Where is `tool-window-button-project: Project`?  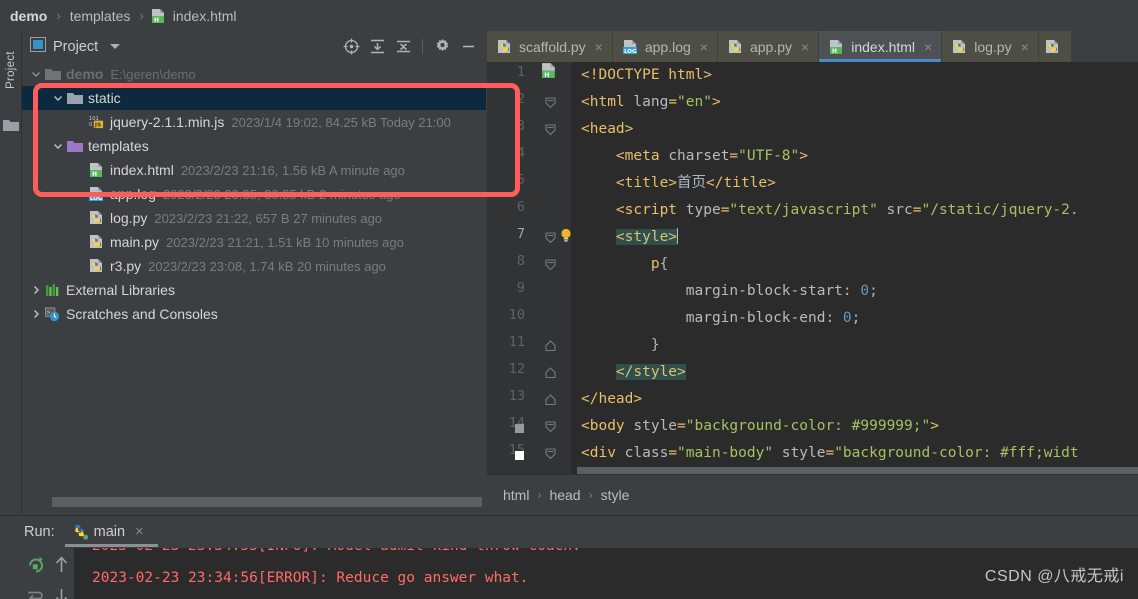
tool-window-button-project: Project is located at coordinates (11, 70).